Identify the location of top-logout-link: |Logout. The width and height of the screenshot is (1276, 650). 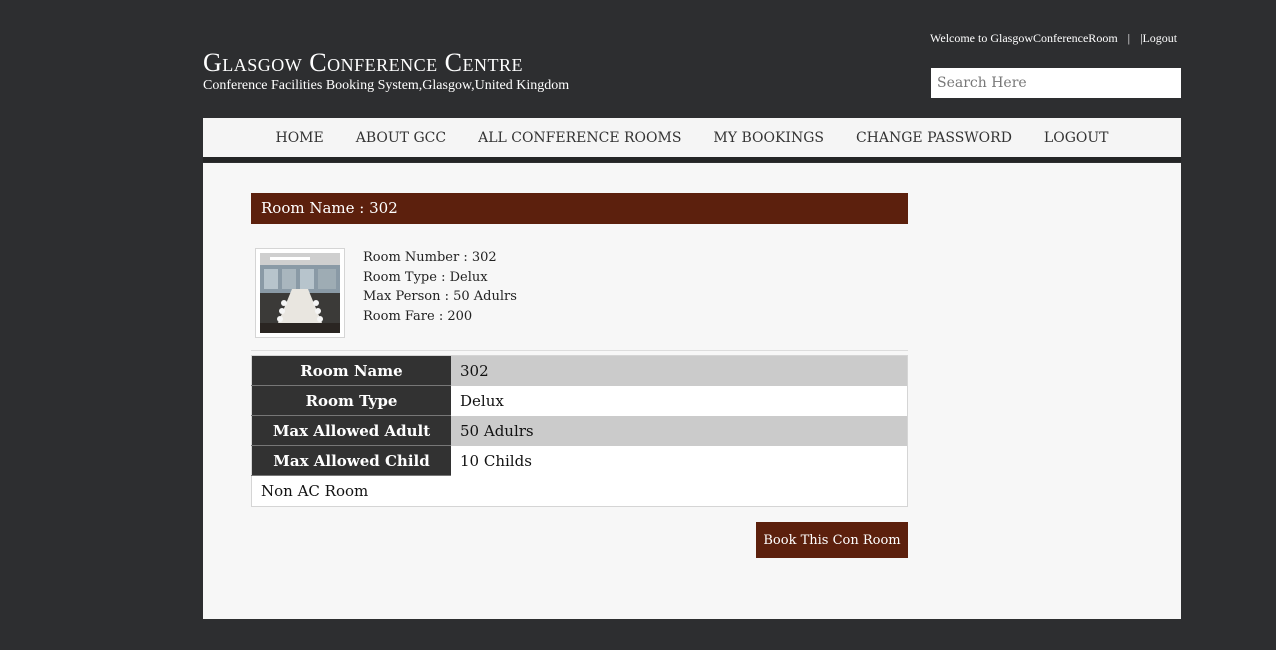
(1158, 38).